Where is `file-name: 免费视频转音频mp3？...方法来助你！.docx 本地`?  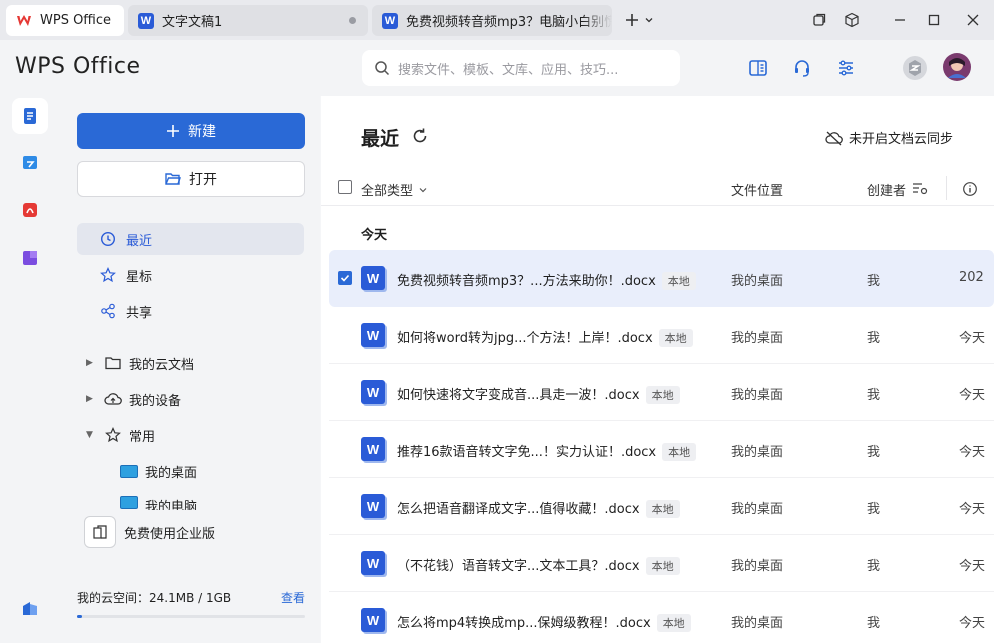
file-name: 免费视频转音频mp3？...方法来助你！.docx 本地 is located at coordinates (546, 280).